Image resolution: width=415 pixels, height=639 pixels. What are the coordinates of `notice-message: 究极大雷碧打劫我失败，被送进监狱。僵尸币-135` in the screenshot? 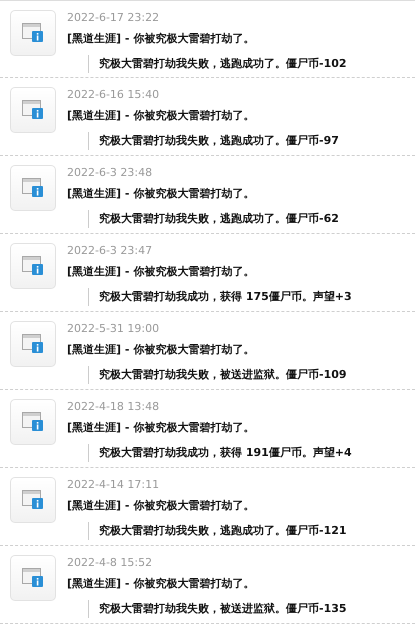 It's located at (217, 609).